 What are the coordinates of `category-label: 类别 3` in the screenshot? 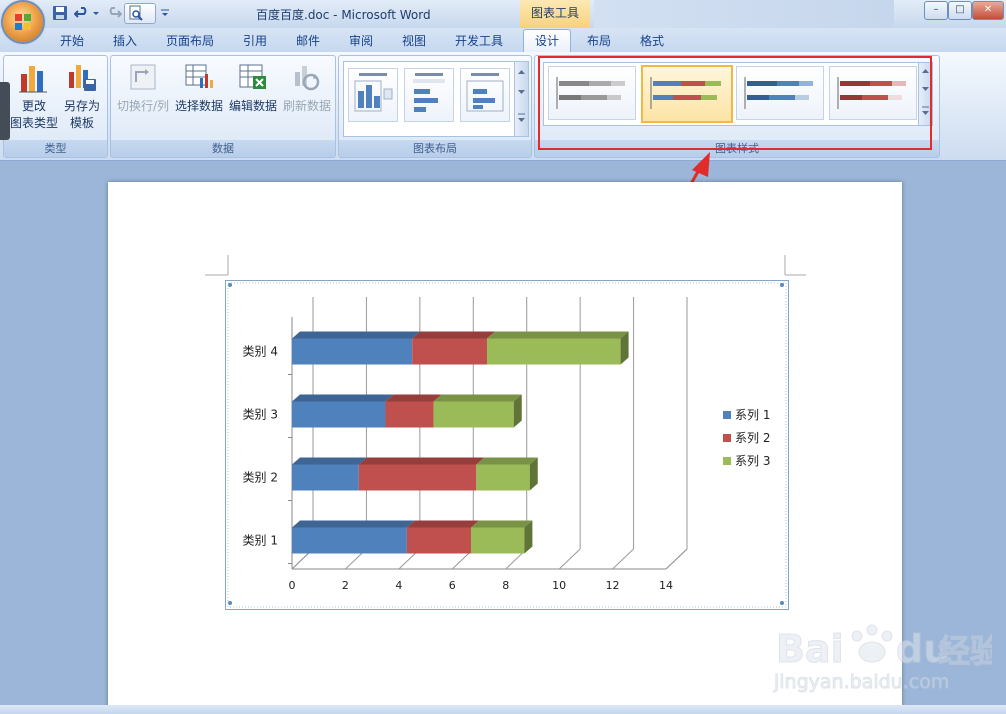 It's located at (260, 415).